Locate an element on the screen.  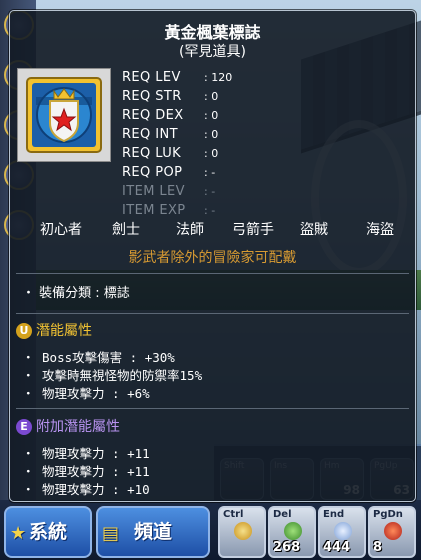
requirement-label: REQ STR is located at coordinates (152, 96).